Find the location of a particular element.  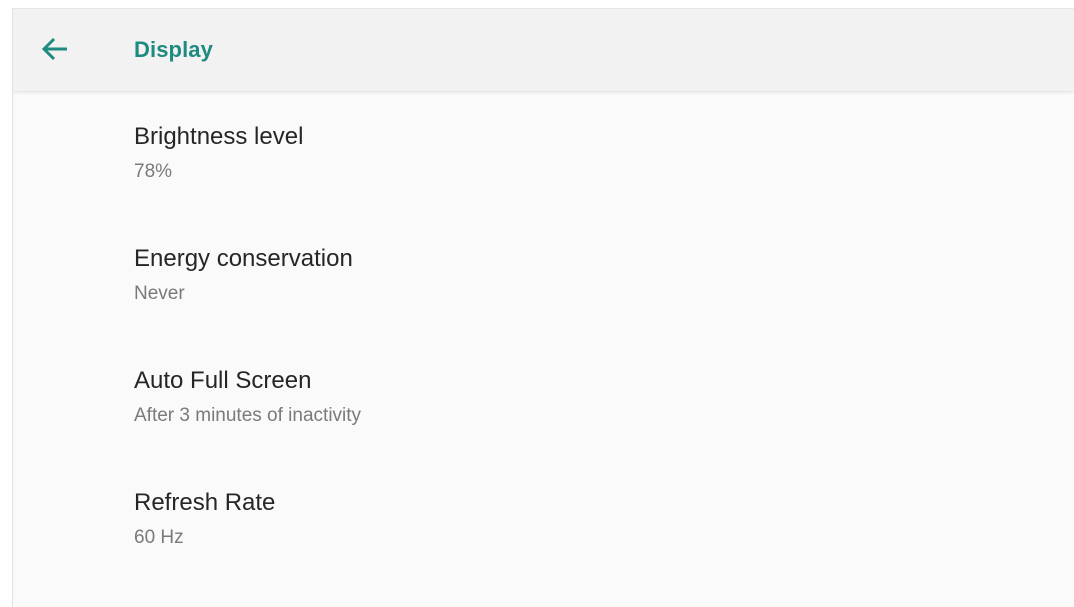

setting-value: Never is located at coordinates (159, 293).